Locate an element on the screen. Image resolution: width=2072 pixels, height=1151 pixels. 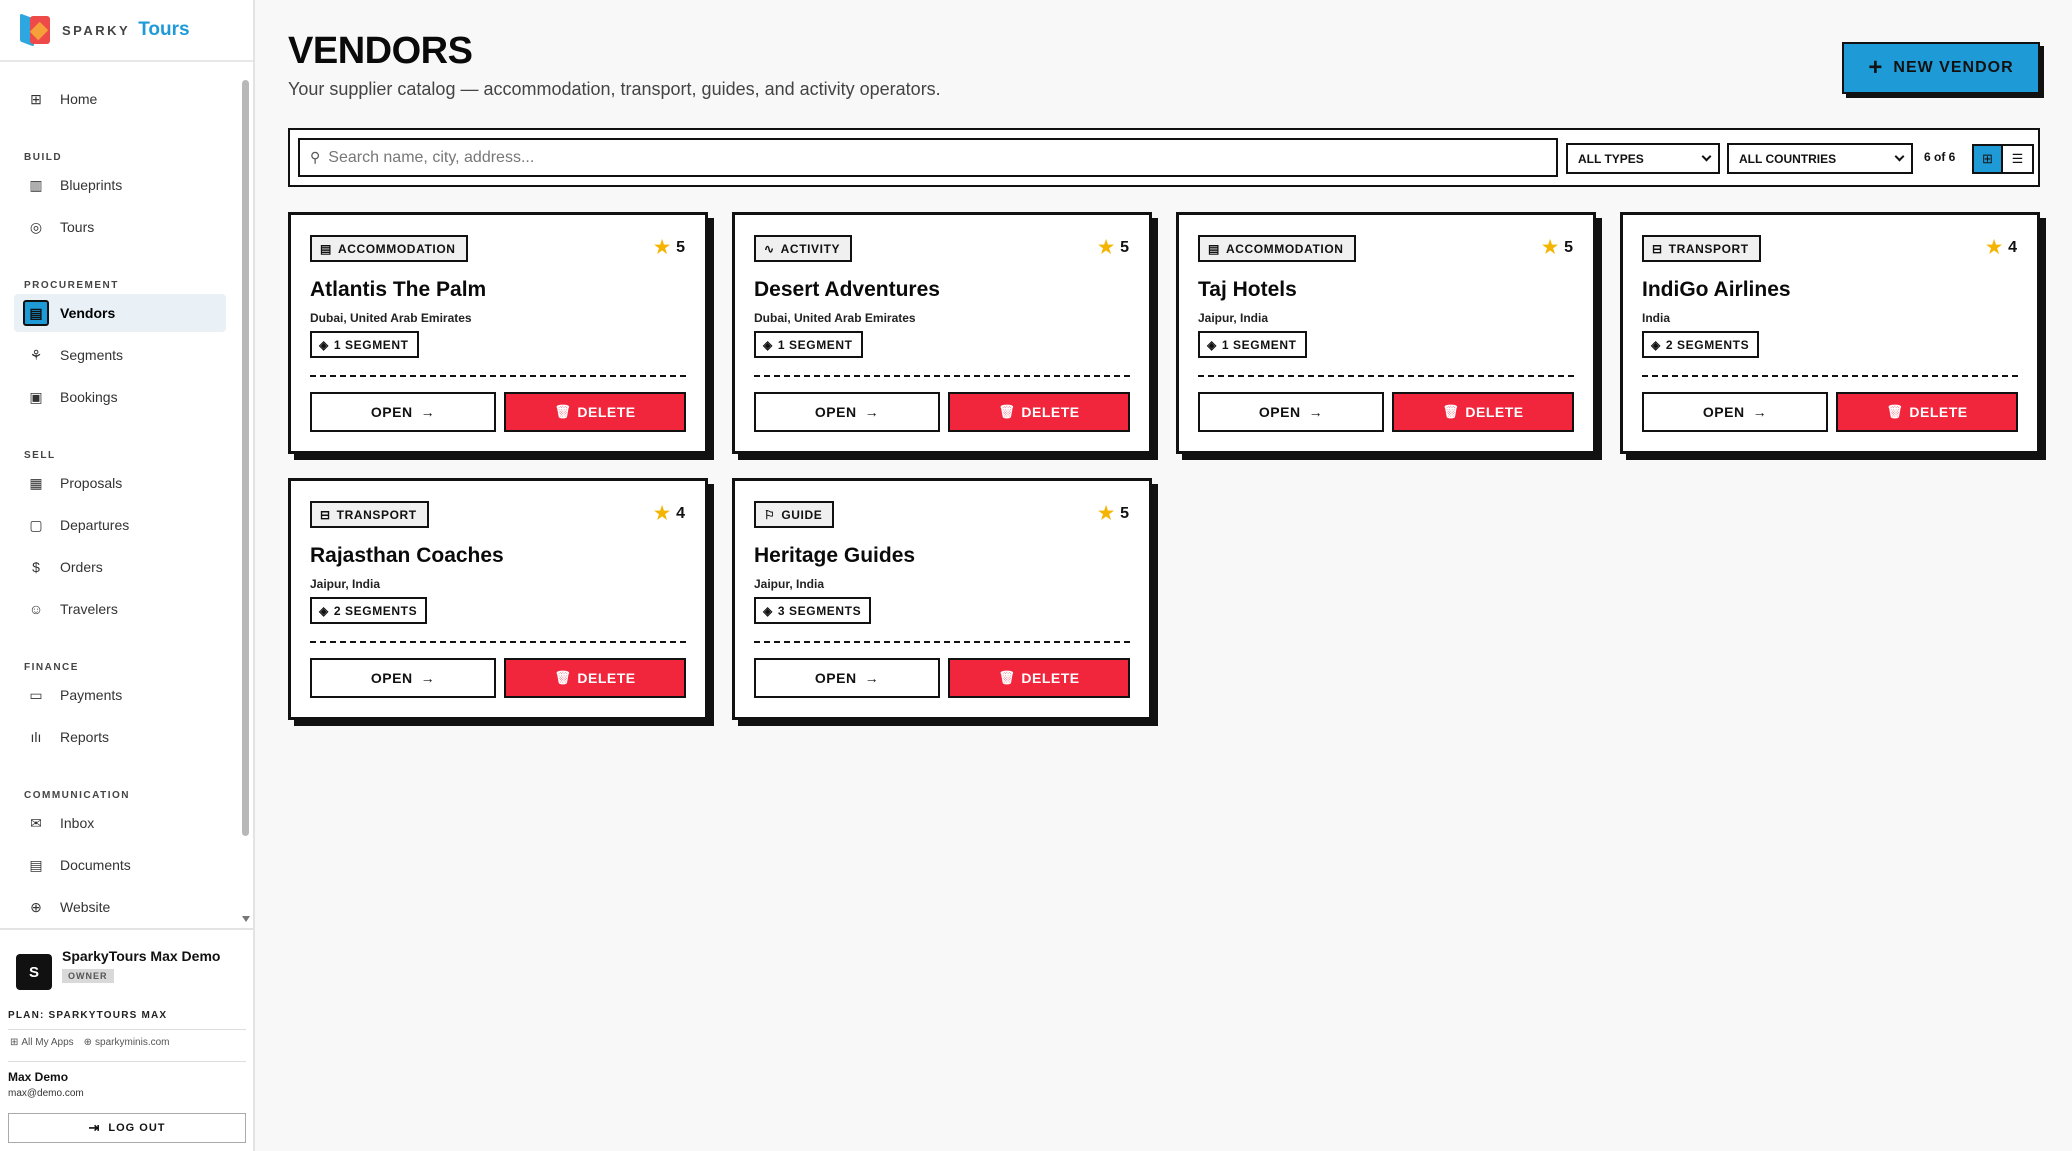
vendor-type-badge: ⊟ TRANSPORT is located at coordinates (369, 514).